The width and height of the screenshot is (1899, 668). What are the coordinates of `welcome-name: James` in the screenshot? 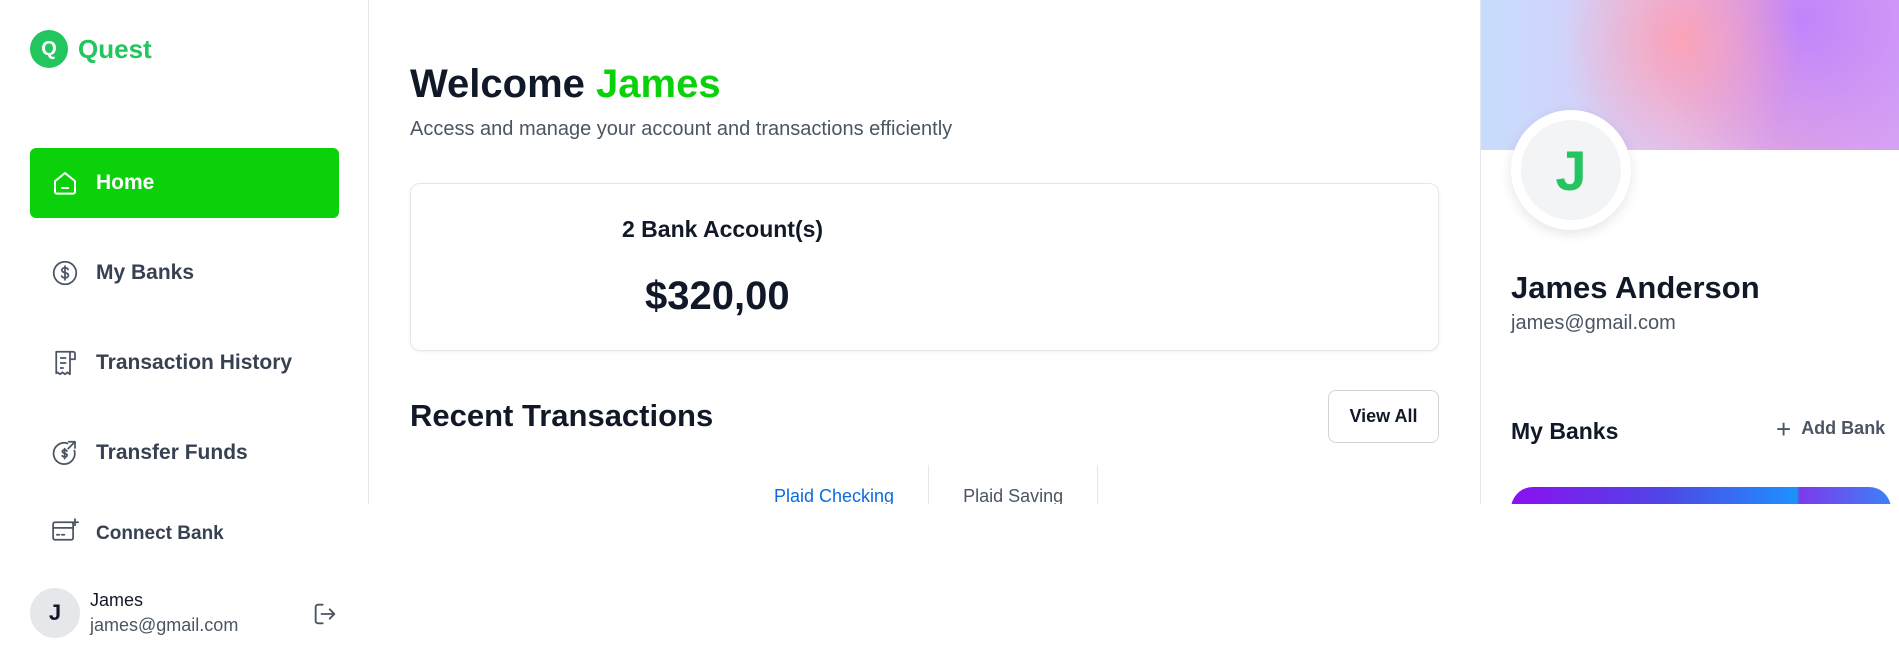 It's located at (658, 84).